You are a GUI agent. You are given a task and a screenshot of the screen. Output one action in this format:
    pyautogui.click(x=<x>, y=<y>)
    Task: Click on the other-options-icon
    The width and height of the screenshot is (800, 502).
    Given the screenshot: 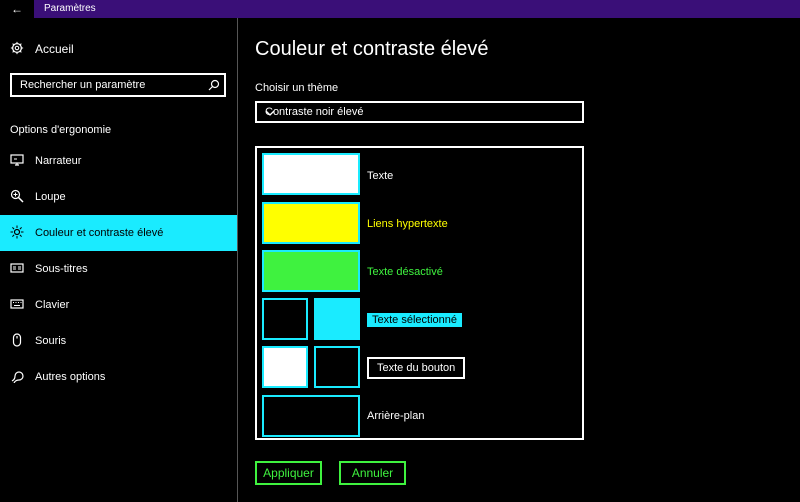 What is the action you would take?
    pyautogui.click(x=18, y=377)
    